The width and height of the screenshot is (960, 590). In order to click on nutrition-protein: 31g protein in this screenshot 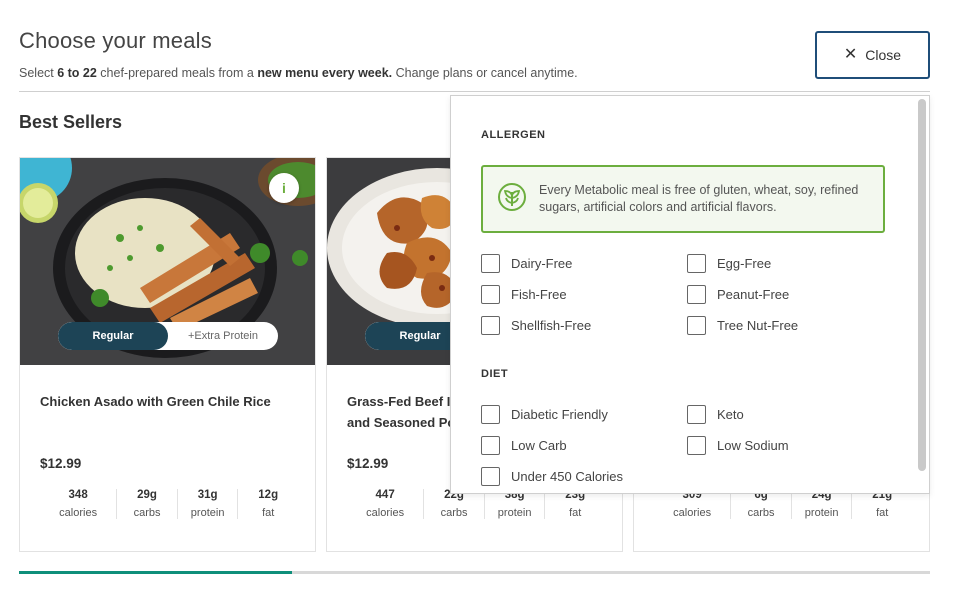, I will do `click(207, 504)`.